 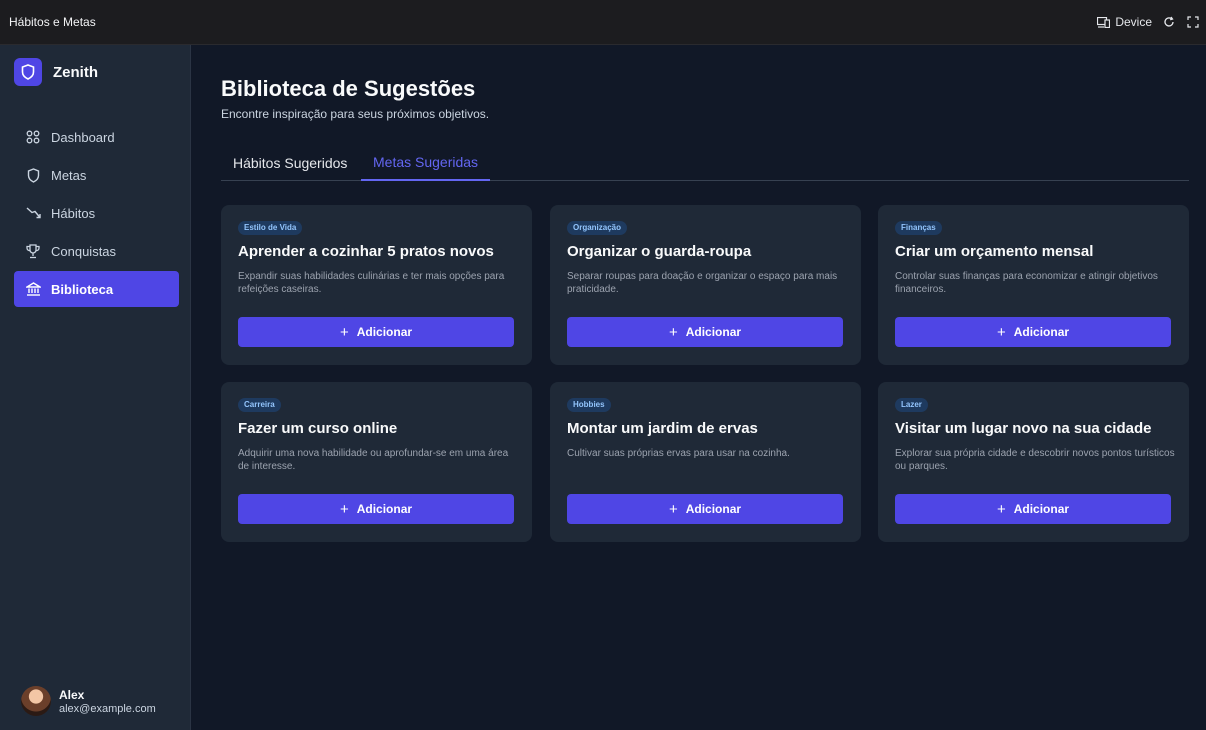 I want to click on tab-habitos-sugeridos: Hábitos Sugeridos, so click(x=290, y=163).